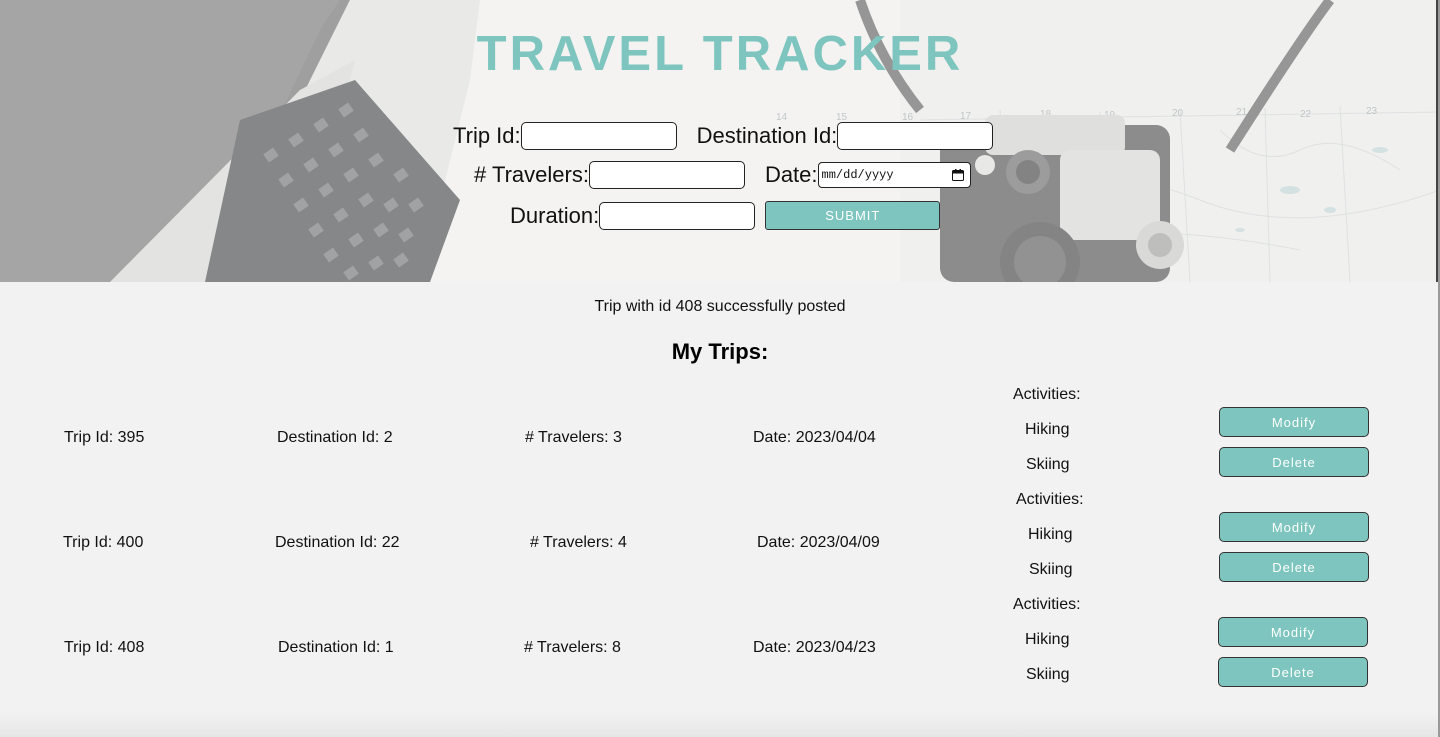 The height and width of the screenshot is (737, 1440). I want to click on date-text: Date: 2023/04/09, so click(818, 542).